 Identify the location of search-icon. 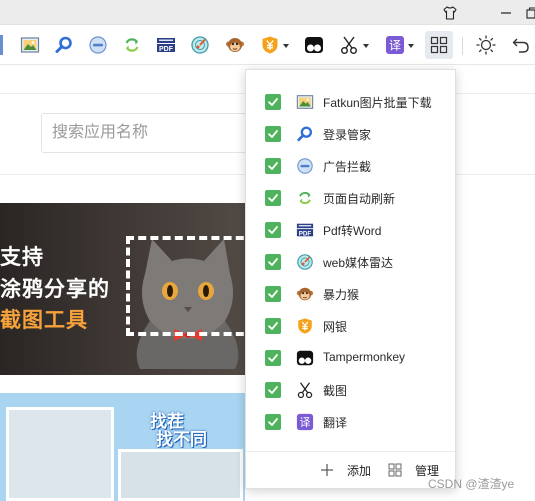
(64, 45).